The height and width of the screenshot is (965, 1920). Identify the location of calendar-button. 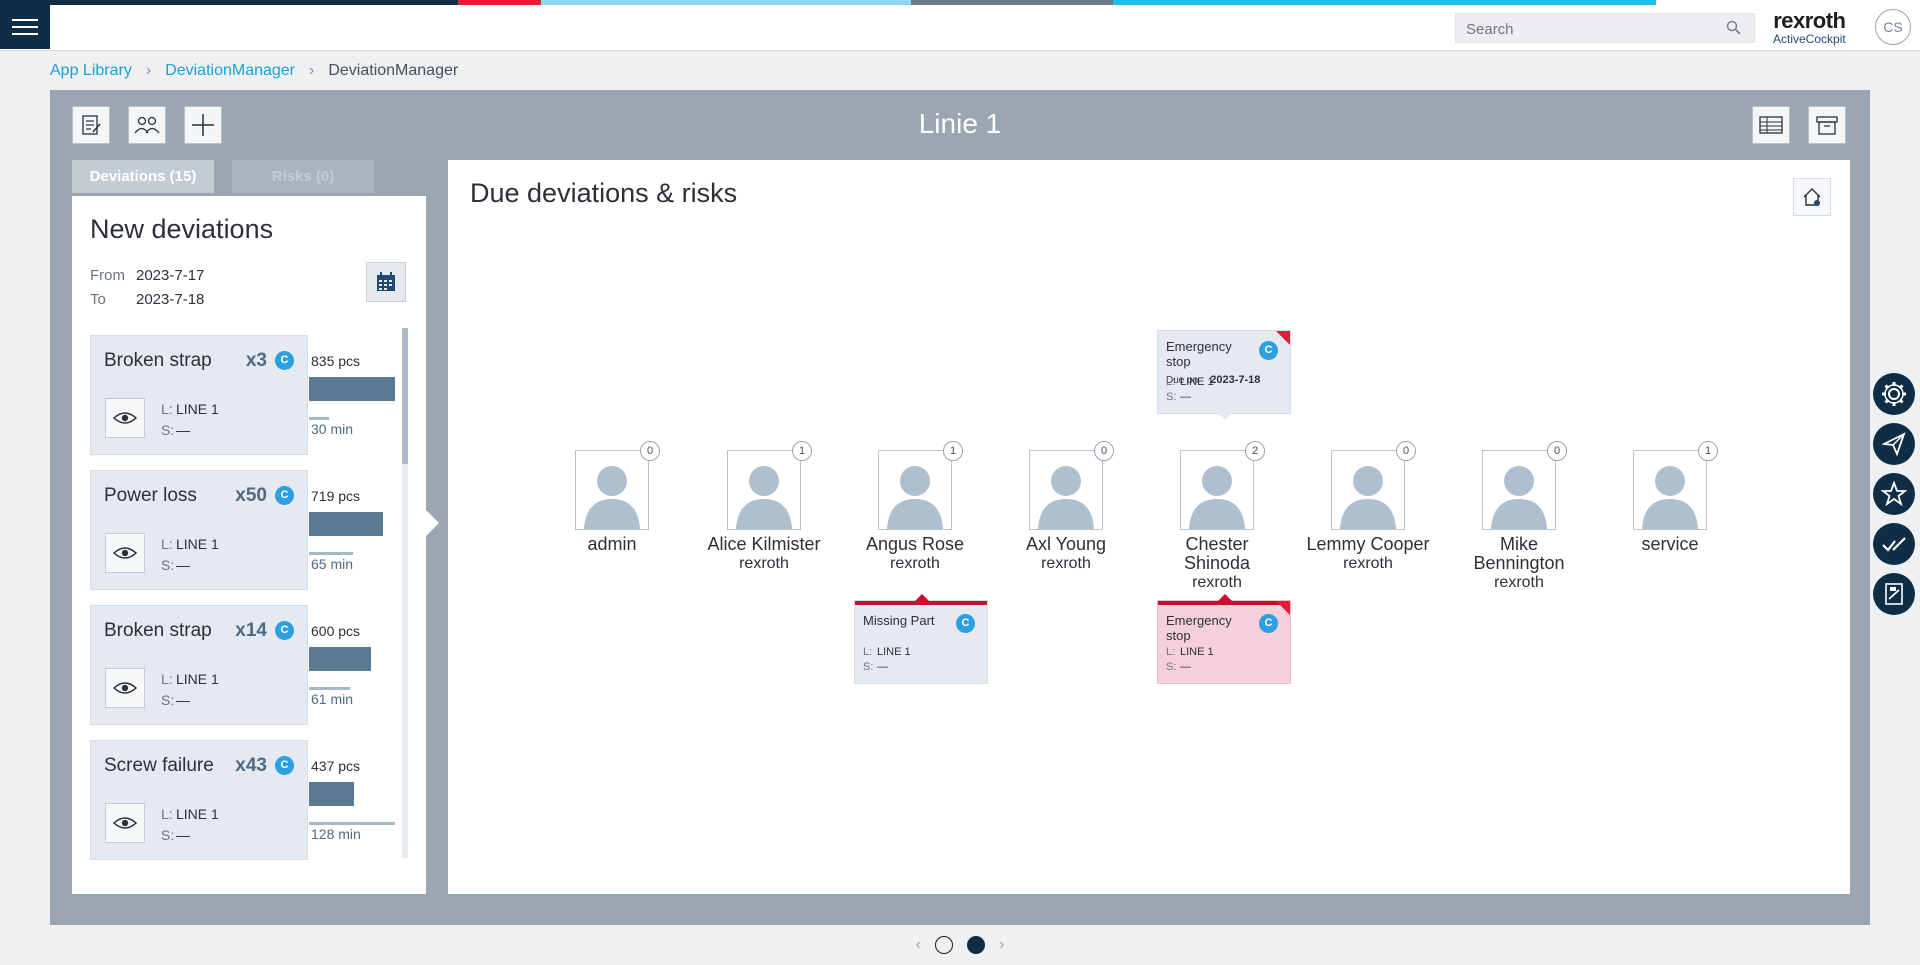
(386, 282).